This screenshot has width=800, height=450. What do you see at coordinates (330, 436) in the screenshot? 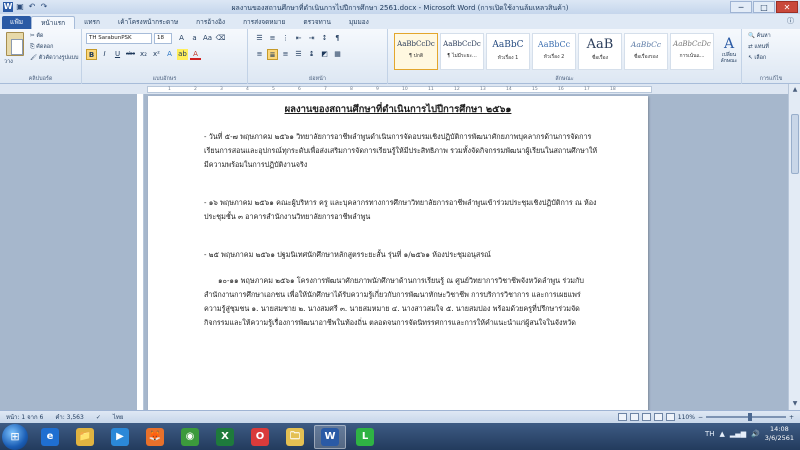
I see `word-icon: W` at bounding box center [330, 436].